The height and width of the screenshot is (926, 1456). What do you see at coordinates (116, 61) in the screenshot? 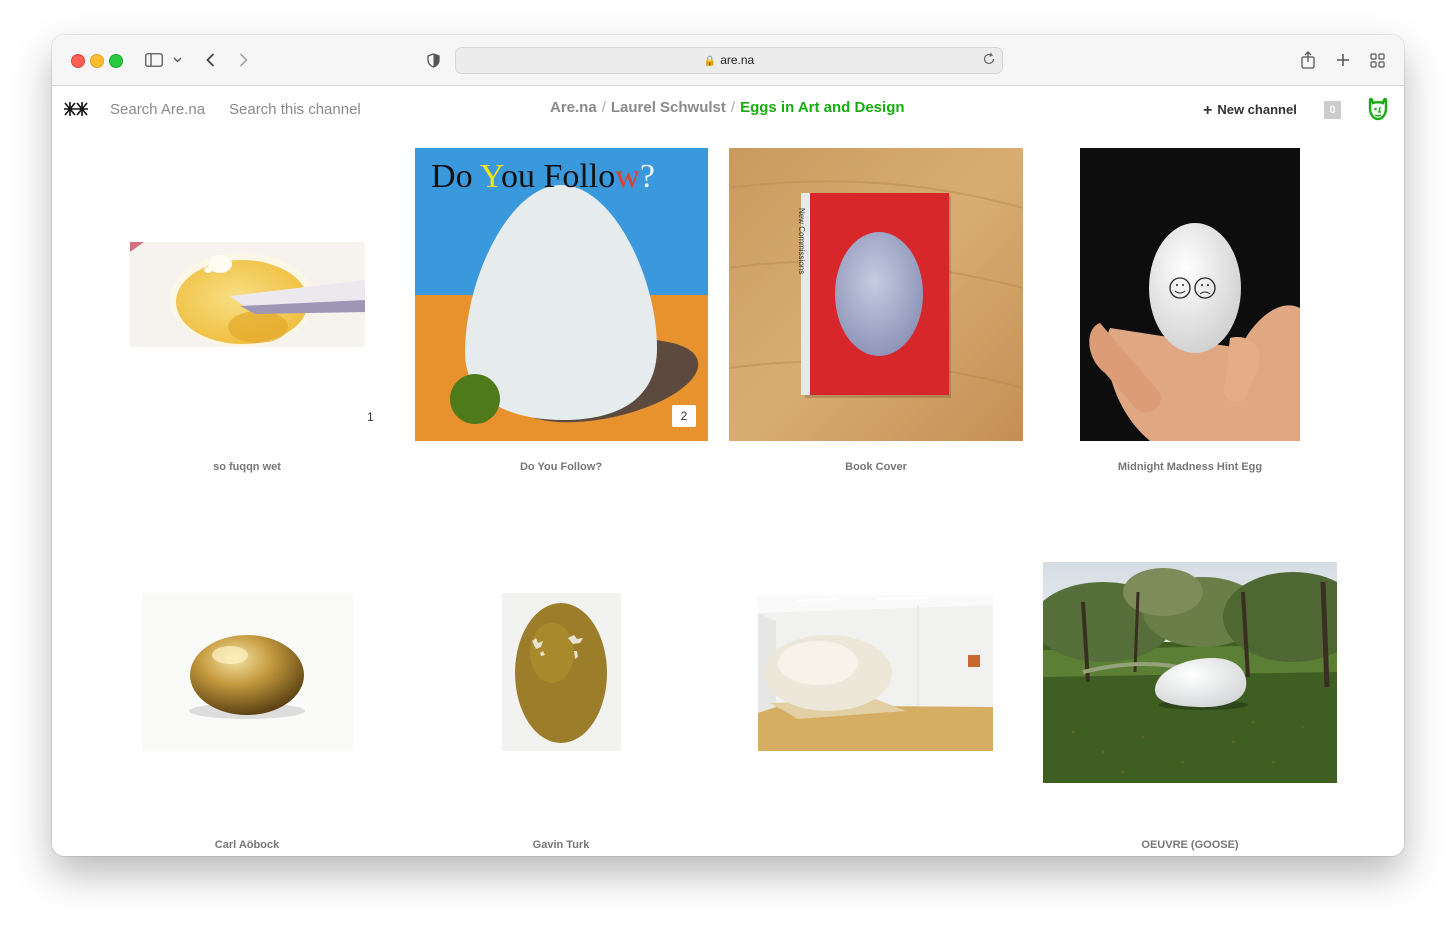
I see `zoom-window-button` at bounding box center [116, 61].